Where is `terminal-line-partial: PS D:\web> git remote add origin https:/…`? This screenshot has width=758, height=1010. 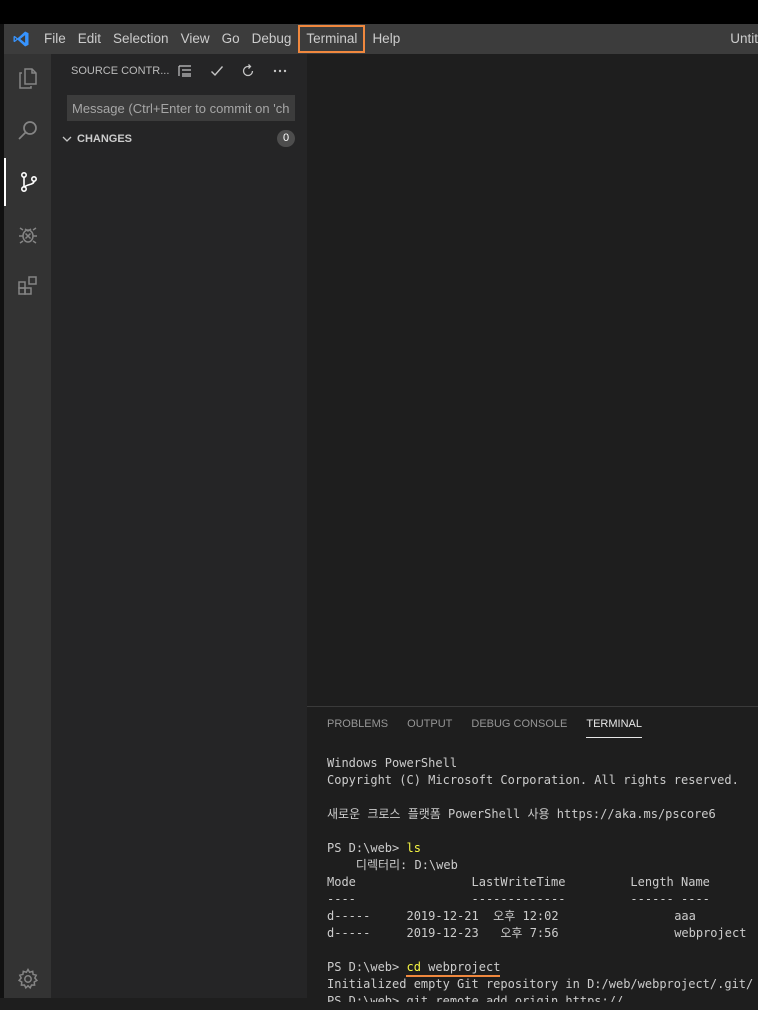 terminal-line-partial: PS D:\web> git remote add origin https:/… is located at coordinates (486, 1001).